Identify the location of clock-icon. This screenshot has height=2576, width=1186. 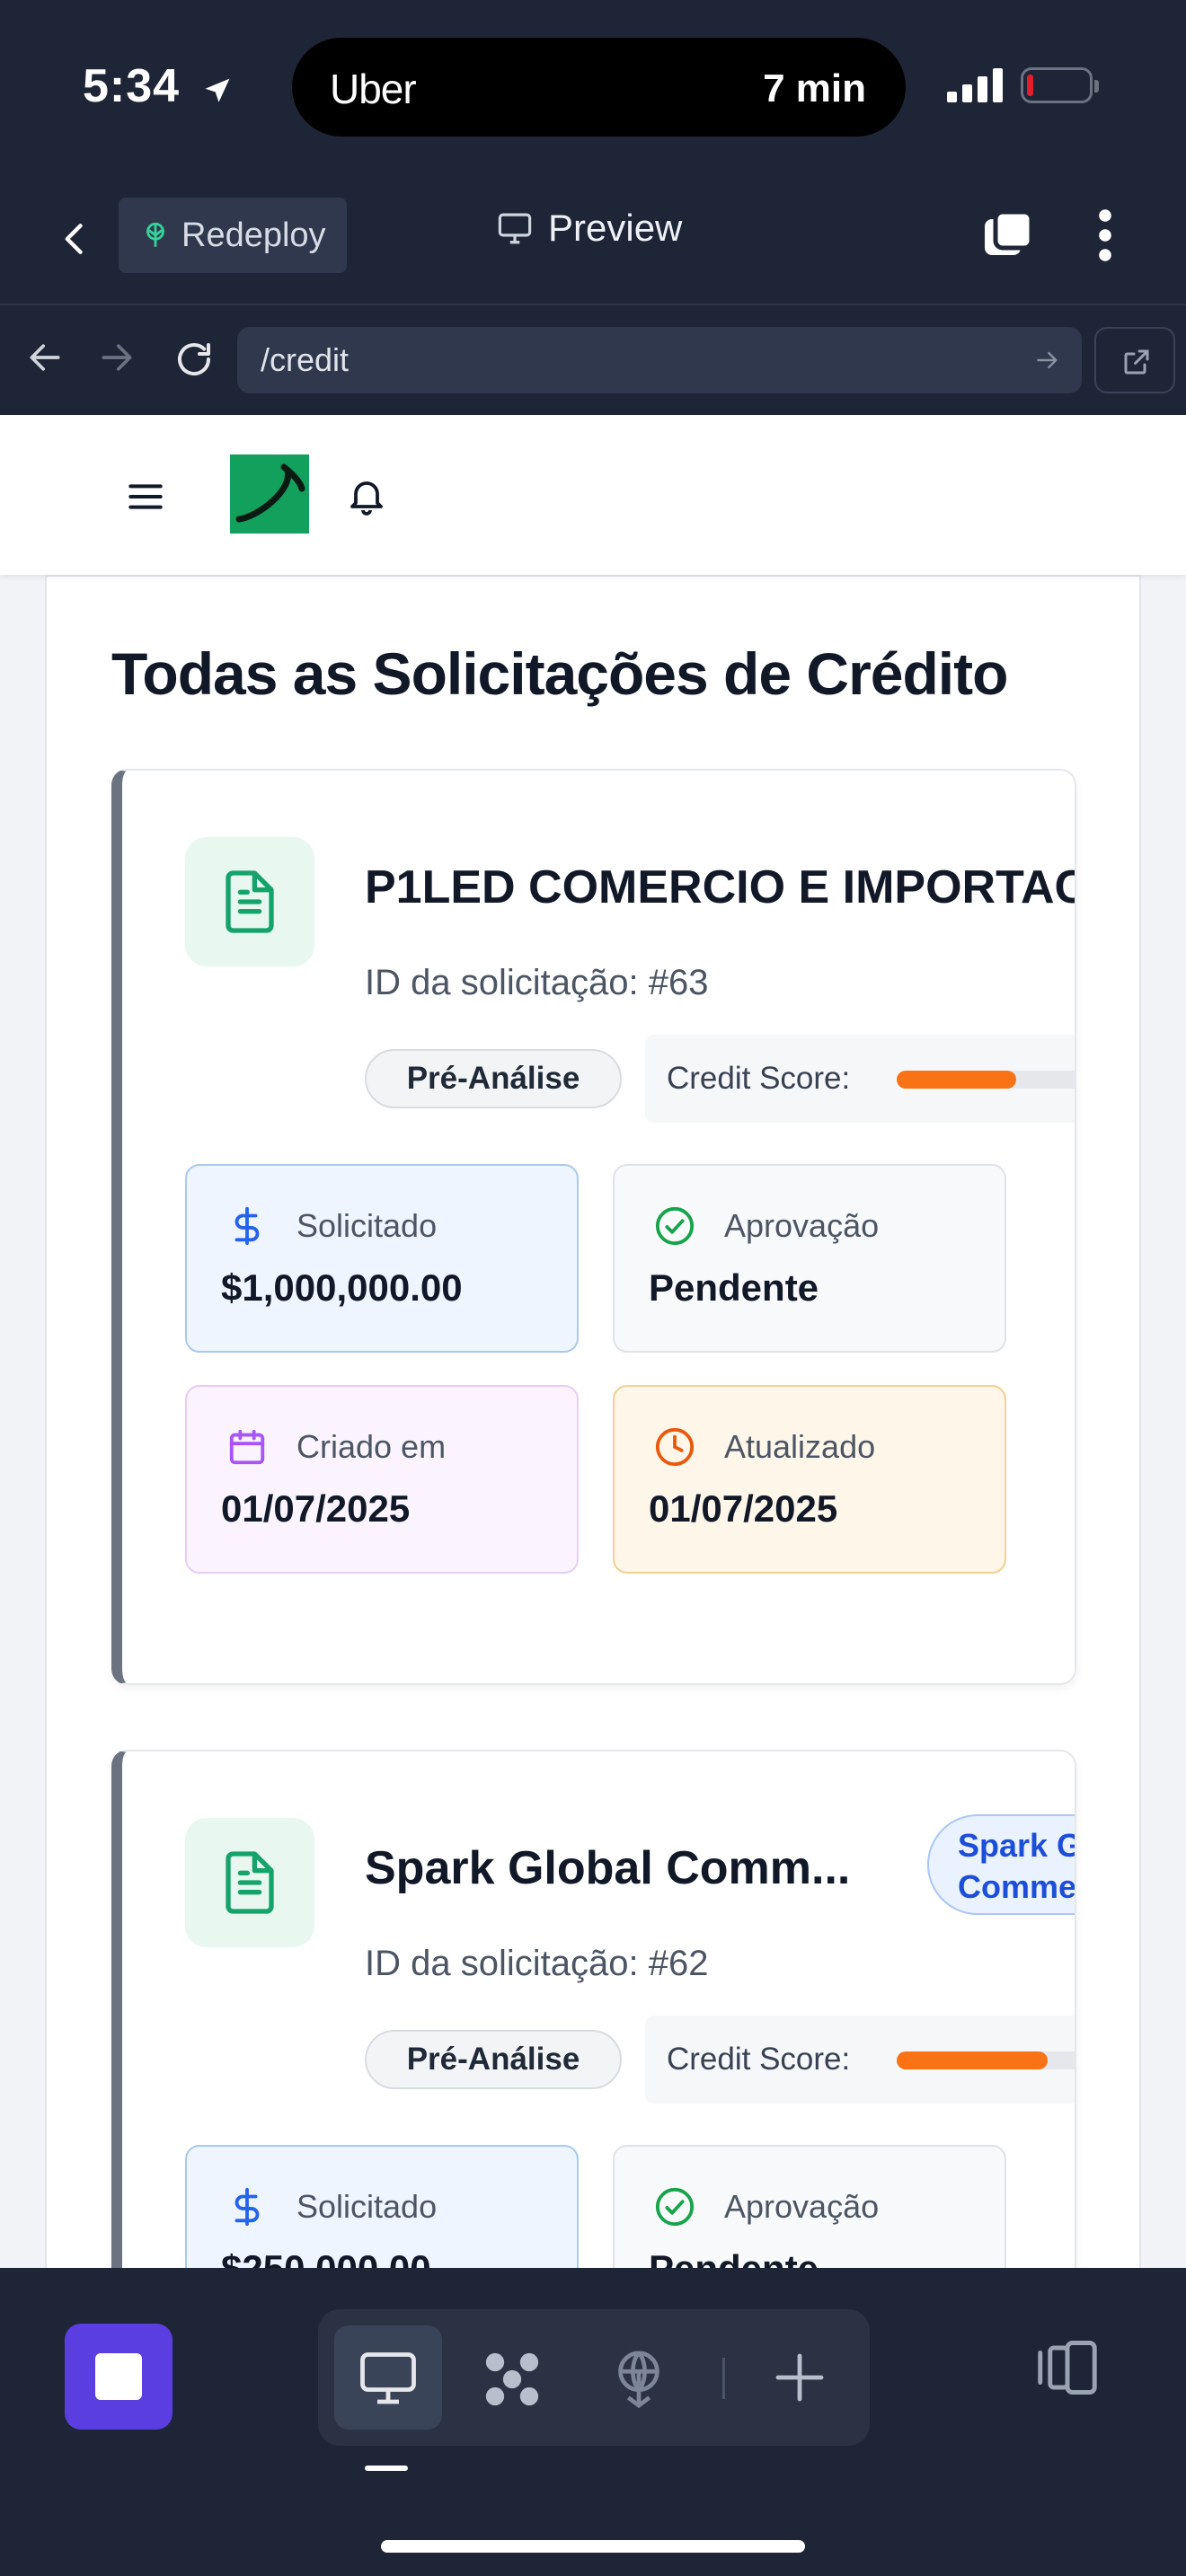
(675, 1447).